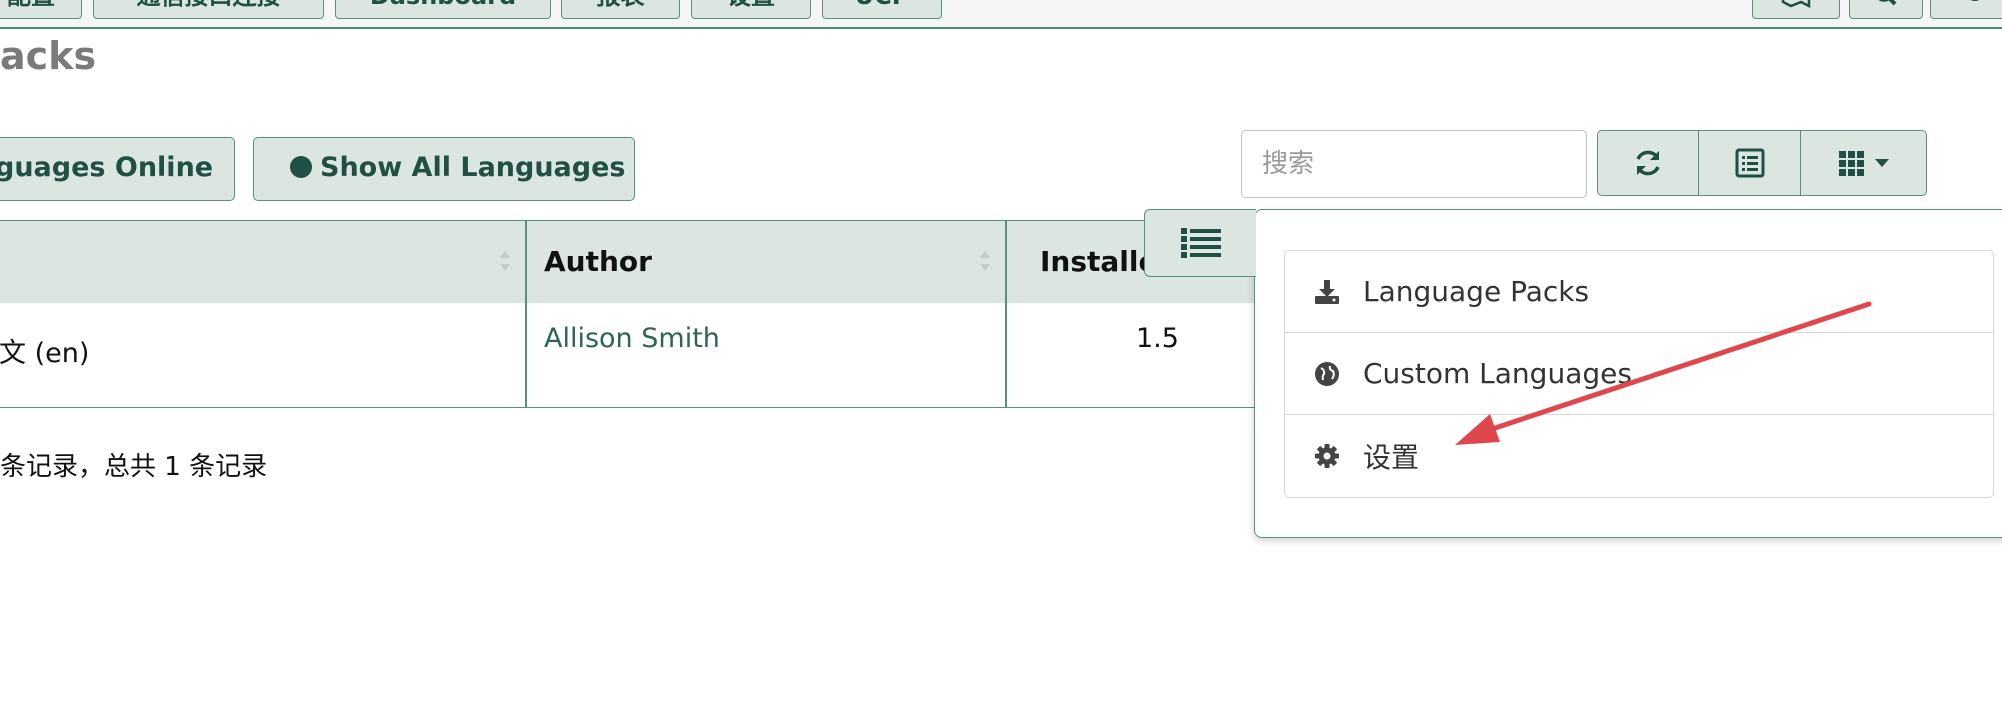  I want to click on column-header-author: Author, so click(598, 261).